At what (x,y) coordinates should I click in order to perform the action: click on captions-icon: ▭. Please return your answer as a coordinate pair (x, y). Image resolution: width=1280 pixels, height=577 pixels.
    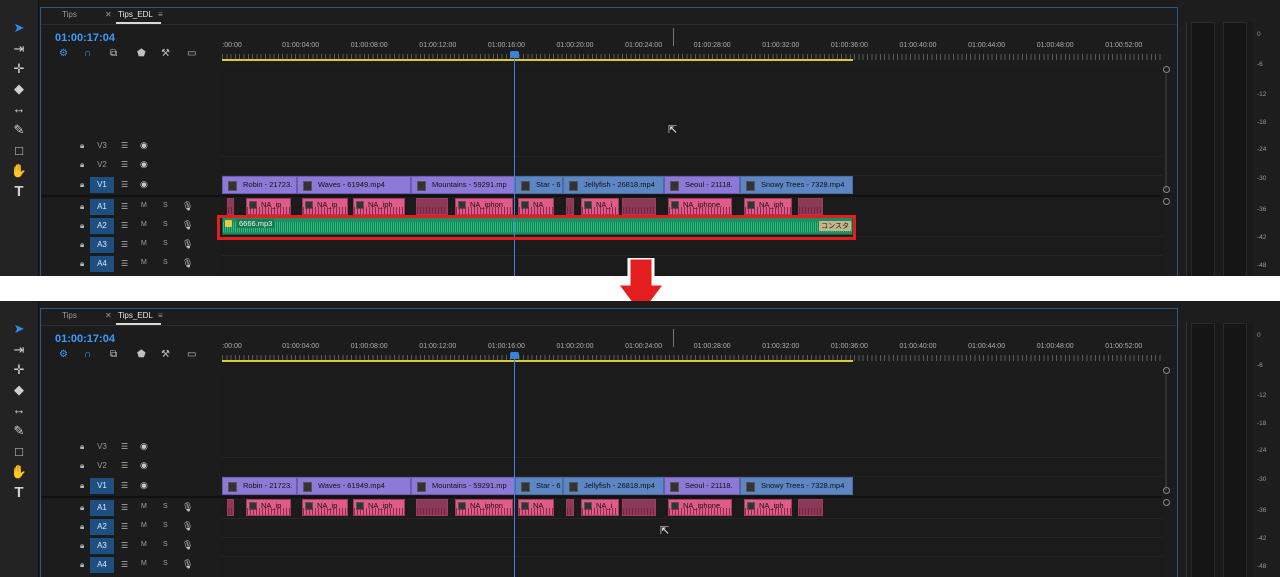
    Looking at the image, I should click on (191, 354).